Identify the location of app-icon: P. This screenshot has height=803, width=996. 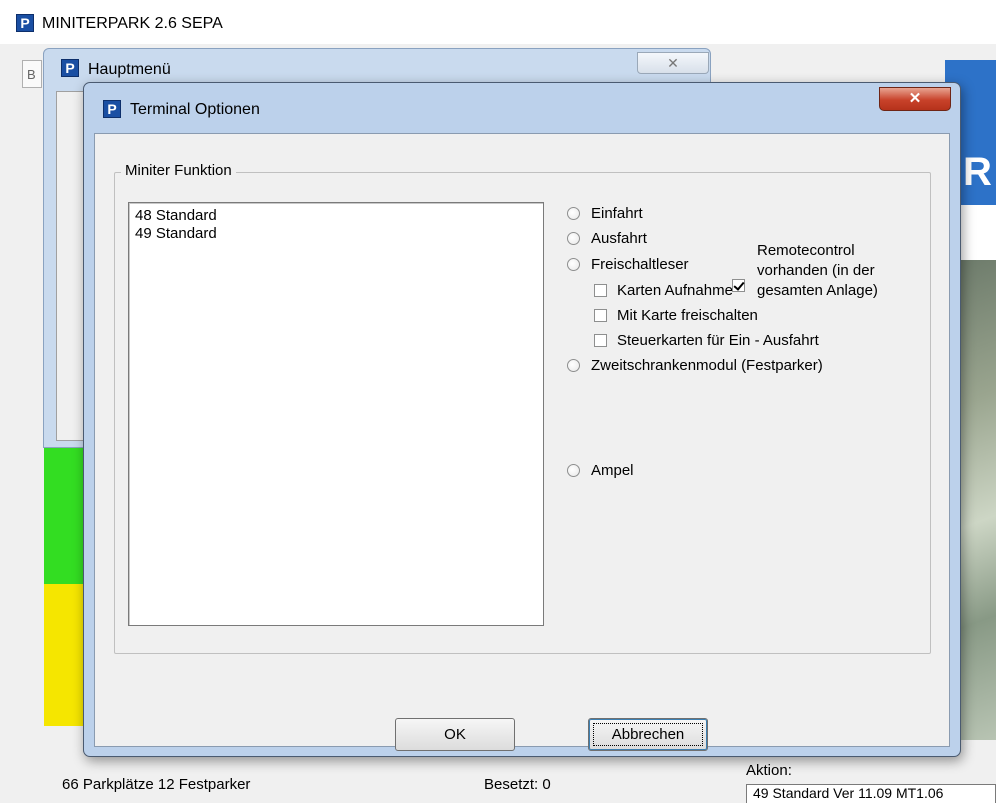
(25, 23).